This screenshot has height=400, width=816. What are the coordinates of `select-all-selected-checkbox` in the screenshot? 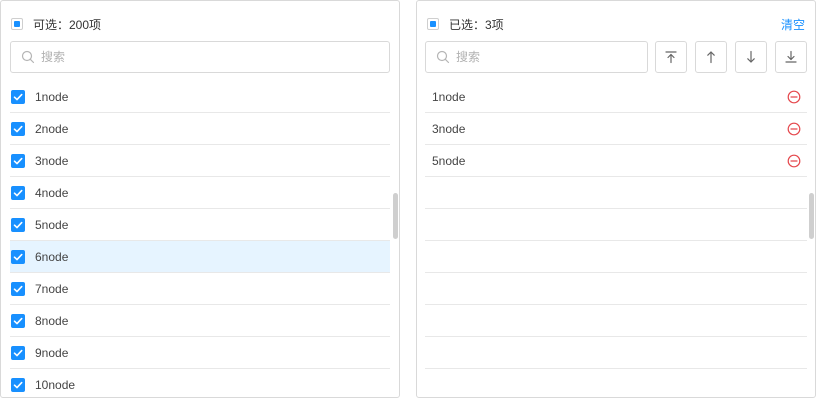 It's located at (433, 24).